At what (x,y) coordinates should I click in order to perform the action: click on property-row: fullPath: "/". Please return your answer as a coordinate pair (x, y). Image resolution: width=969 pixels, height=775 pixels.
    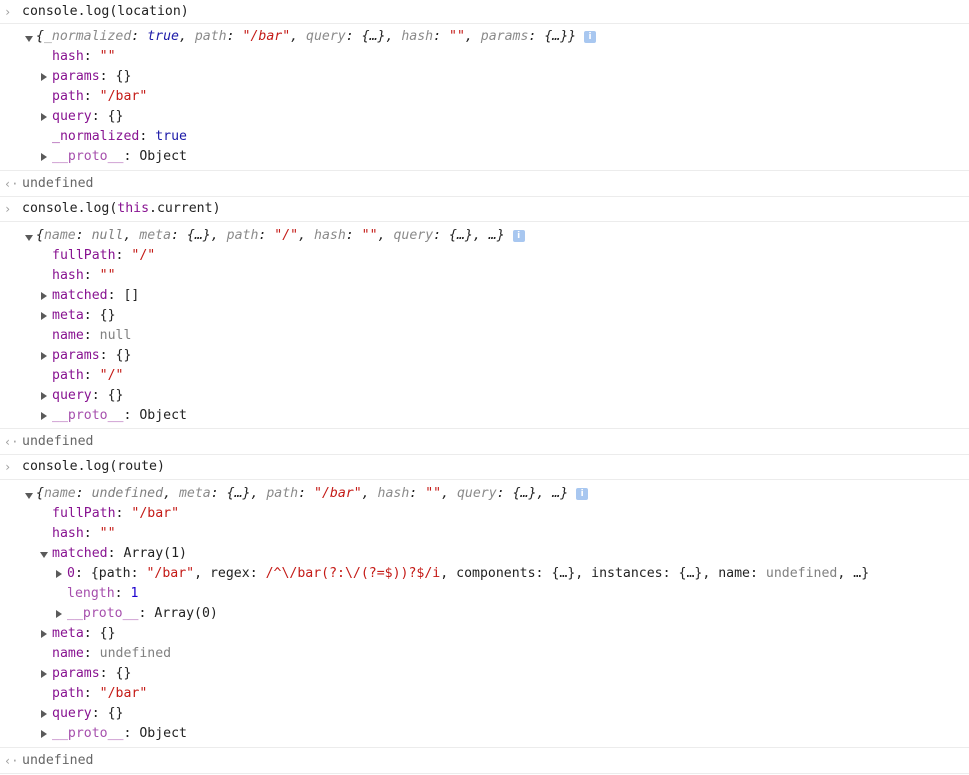
    Looking at the image, I should click on (104, 255).